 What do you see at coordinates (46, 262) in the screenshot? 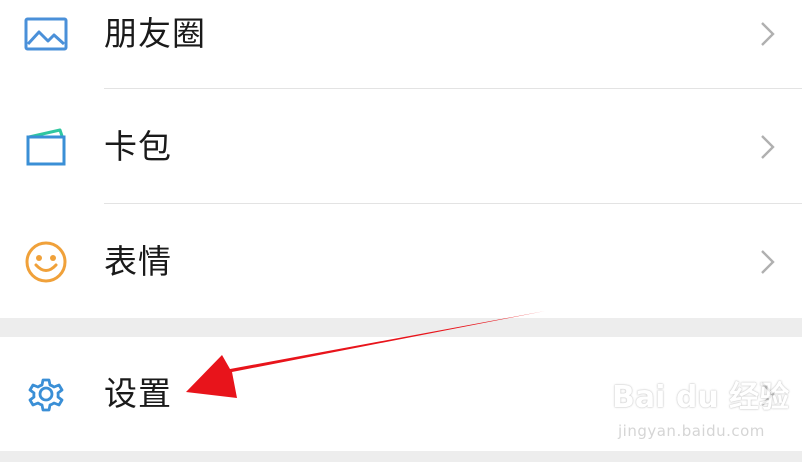
I see `emoji-smile-icon` at bounding box center [46, 262].